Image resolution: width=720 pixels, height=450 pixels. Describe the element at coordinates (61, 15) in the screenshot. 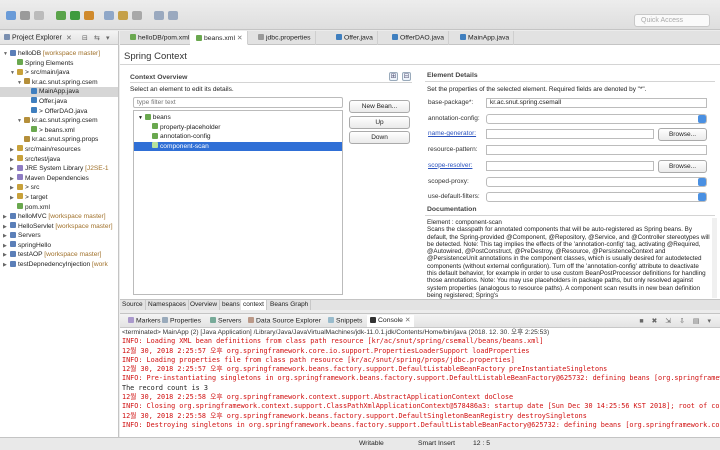

I see `debug-icon` at that location.